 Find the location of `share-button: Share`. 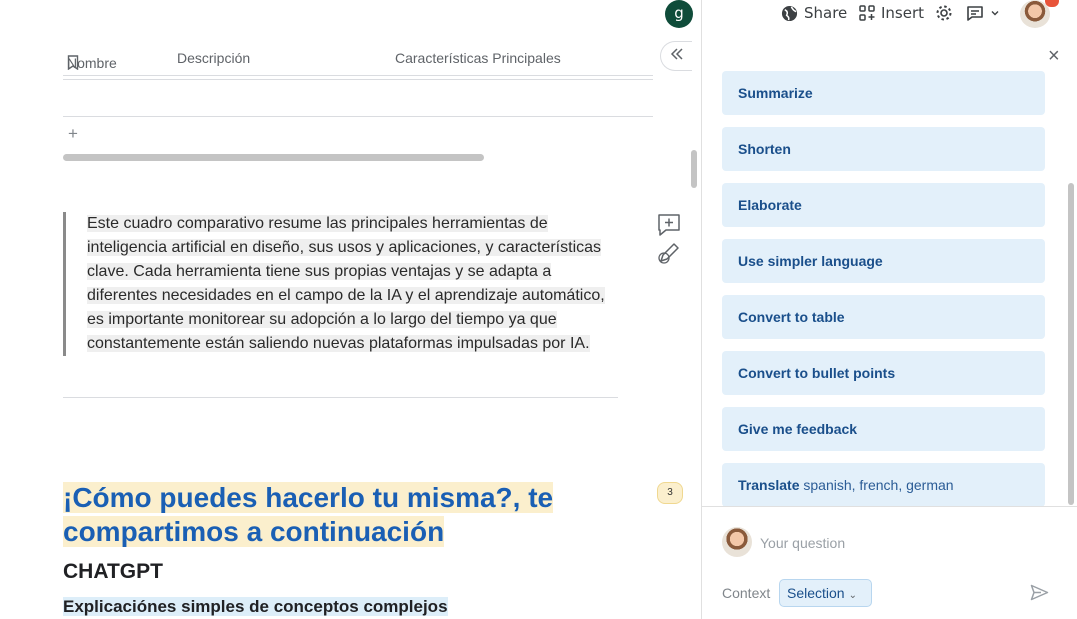

share-button: Share is located at coordinates (814, 13).